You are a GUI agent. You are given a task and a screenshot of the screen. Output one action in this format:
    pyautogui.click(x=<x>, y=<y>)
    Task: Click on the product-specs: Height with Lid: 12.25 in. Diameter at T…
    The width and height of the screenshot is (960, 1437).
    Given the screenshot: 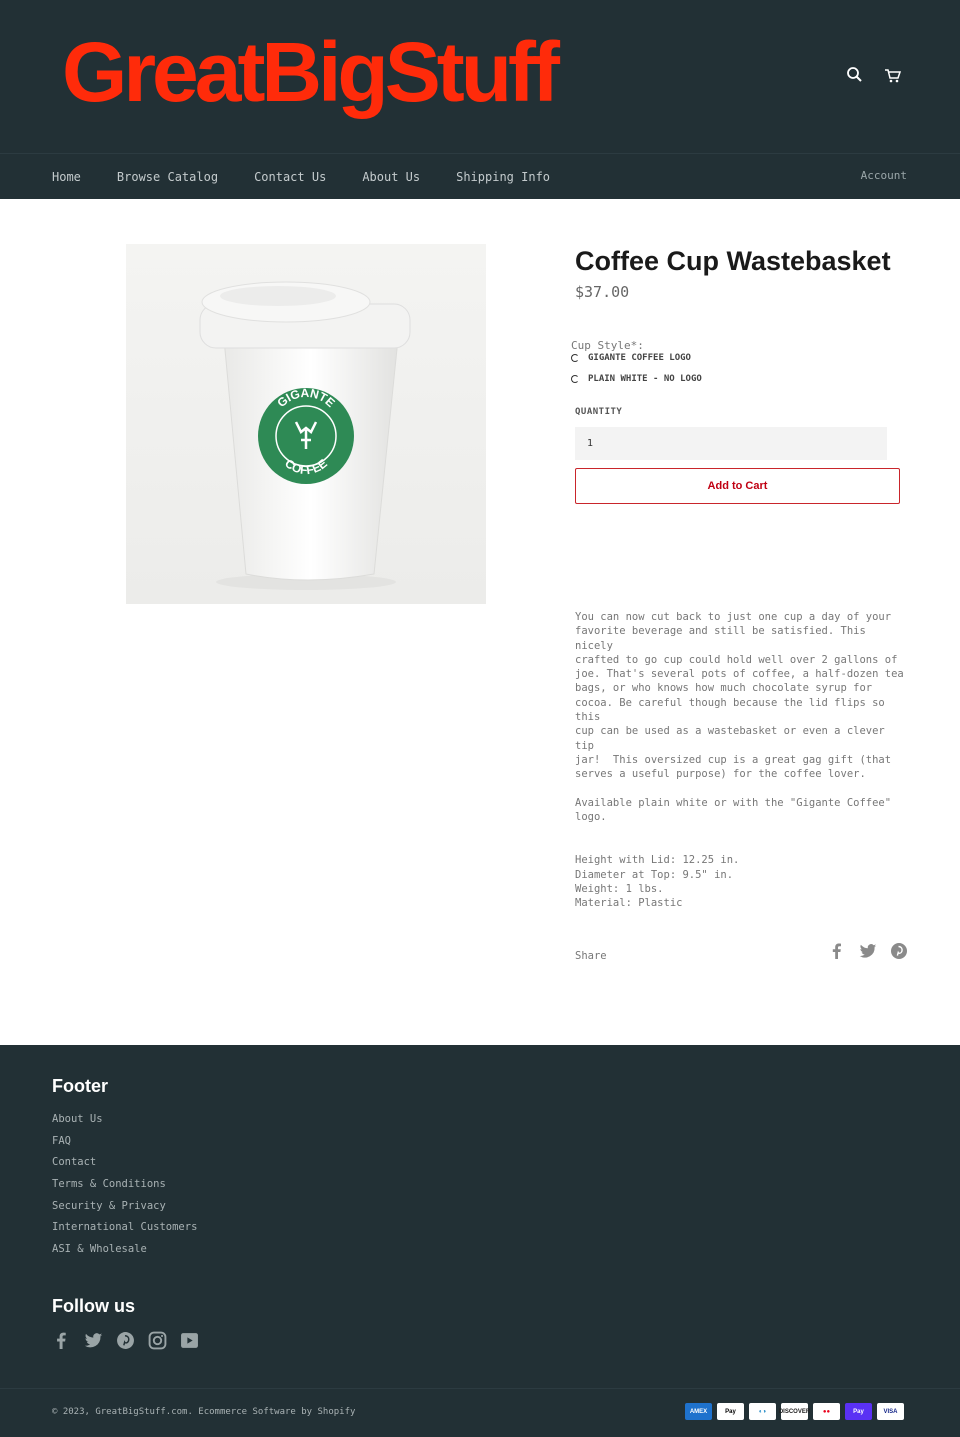 What is the action you would take?
    pyautogui.click(x=657, y=882)
    